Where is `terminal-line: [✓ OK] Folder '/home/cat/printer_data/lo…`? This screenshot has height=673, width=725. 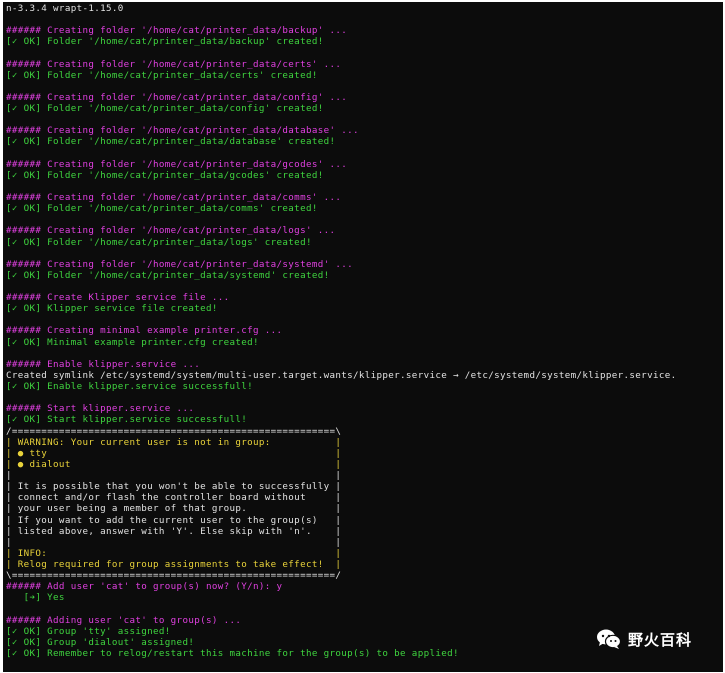 terminal-line: [✓ OK] Folder '/home/cat/printer_data/lo… is located at coordinates (159, 242).